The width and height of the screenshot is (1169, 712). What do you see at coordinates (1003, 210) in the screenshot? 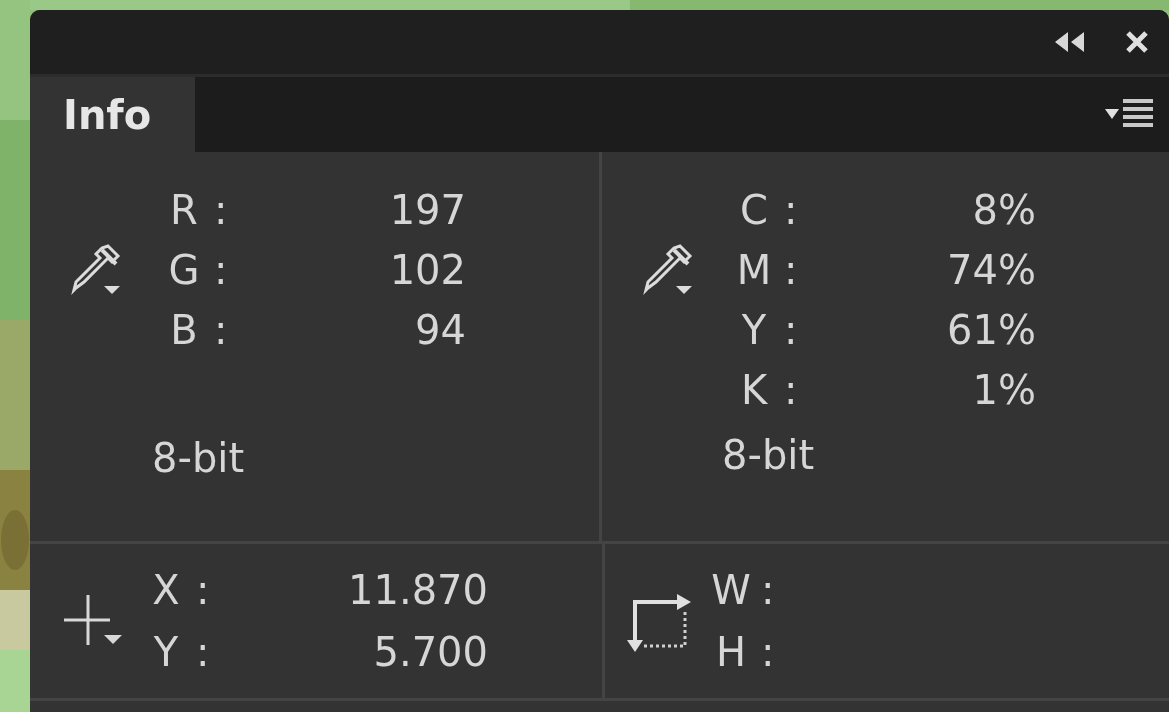
I see `field-value: 8%` at bounding box center [1003, 210].